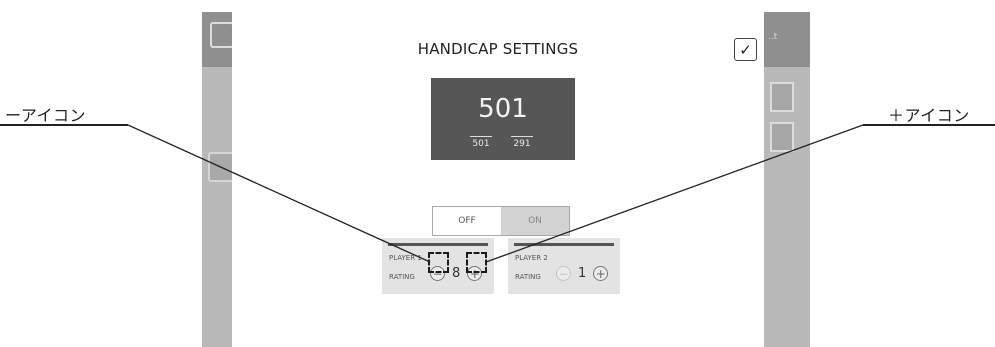  What do you see at coordinates (522, 142) in the screenshot?
I see `score-sub-2: 291` at bounding box center [522, 142].